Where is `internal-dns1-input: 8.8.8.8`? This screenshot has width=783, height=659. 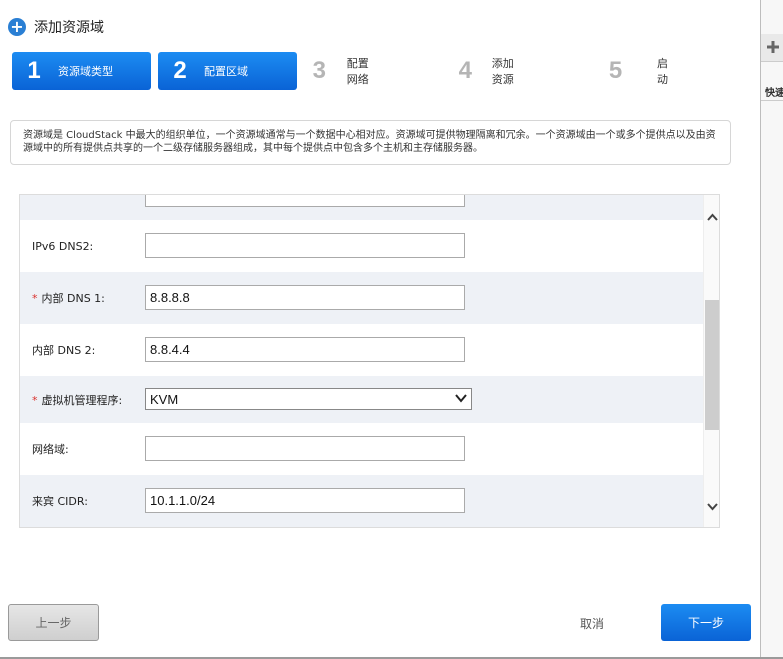 internal-dns1-input: 8.8.8.8 is located at coordinates (305, 297).